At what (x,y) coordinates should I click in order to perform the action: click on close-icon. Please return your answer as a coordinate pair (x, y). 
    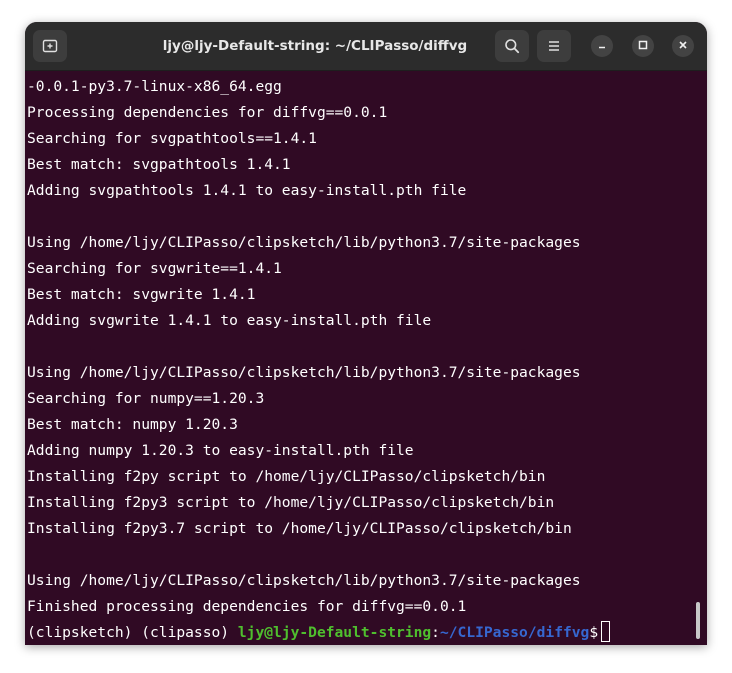
    Looking at the image, I should click on (683, 46).